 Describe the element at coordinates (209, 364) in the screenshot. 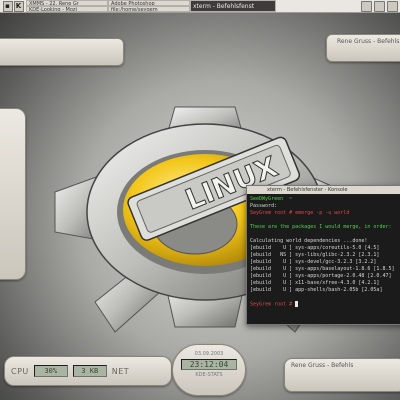

I see `clock-time: 23:12:04` at that location.